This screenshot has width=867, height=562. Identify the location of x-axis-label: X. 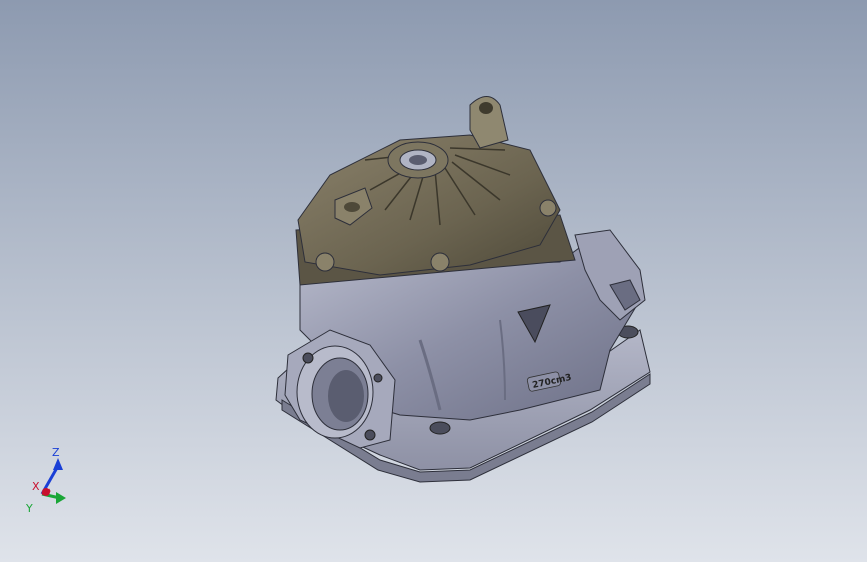
(36, 486).